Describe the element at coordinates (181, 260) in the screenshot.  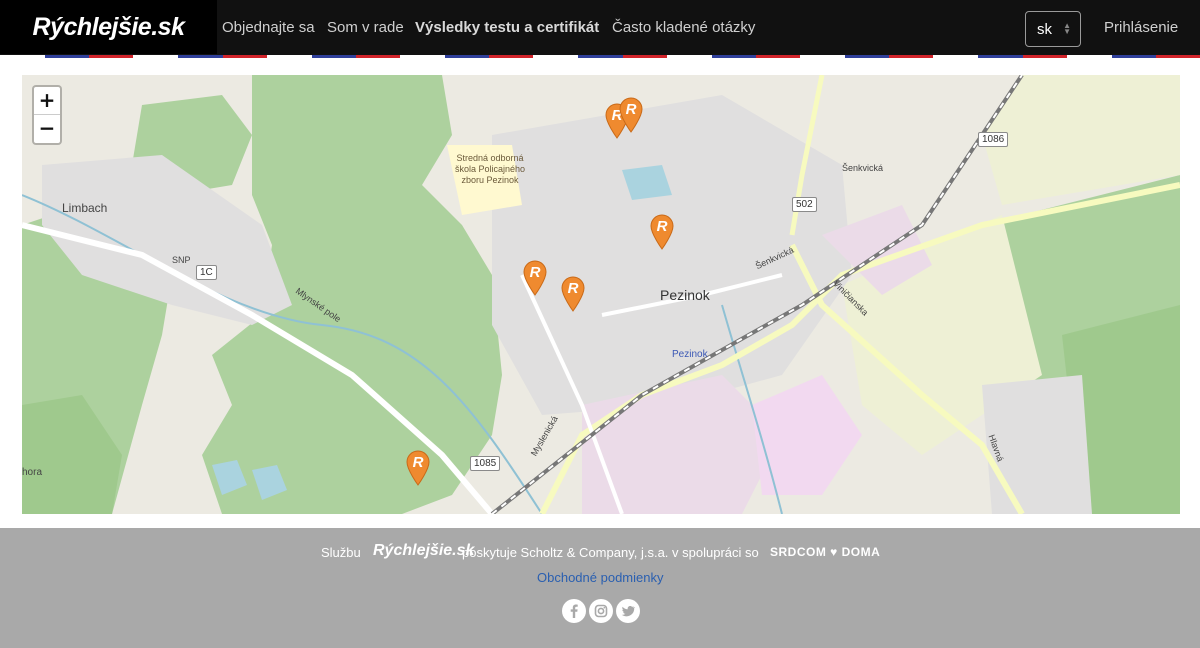
I see `map-label-street-snp: SNP` at that location.